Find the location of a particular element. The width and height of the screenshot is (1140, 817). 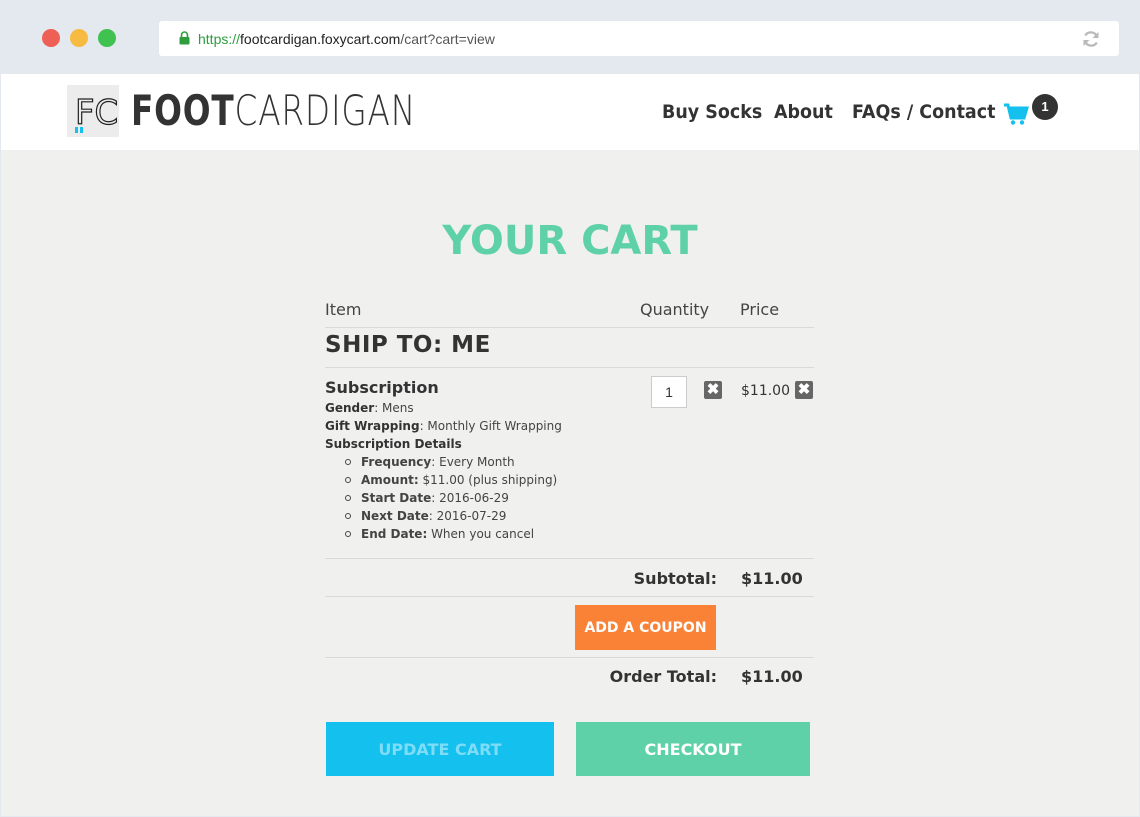

subscription-detail: Frequency: Every Month is located at coordinates (430, 462).